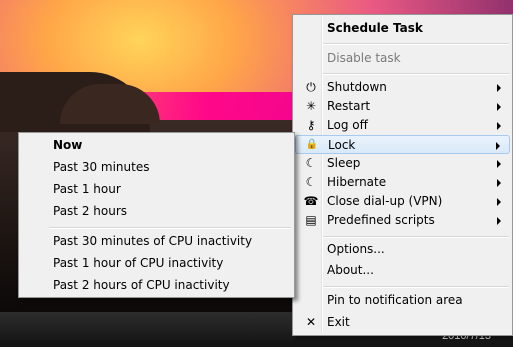  Describe the element at coordinates (402, 87) in the screenshot. I see `menu-item-shutdown: ⏻ Shutdown` at that location.